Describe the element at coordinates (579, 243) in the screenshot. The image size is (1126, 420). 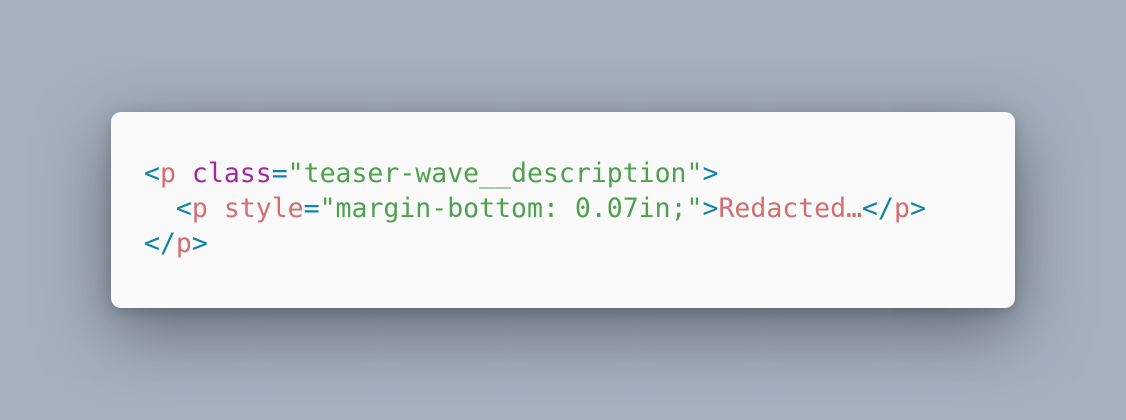
I see `code-line-3: </p>` at that location.